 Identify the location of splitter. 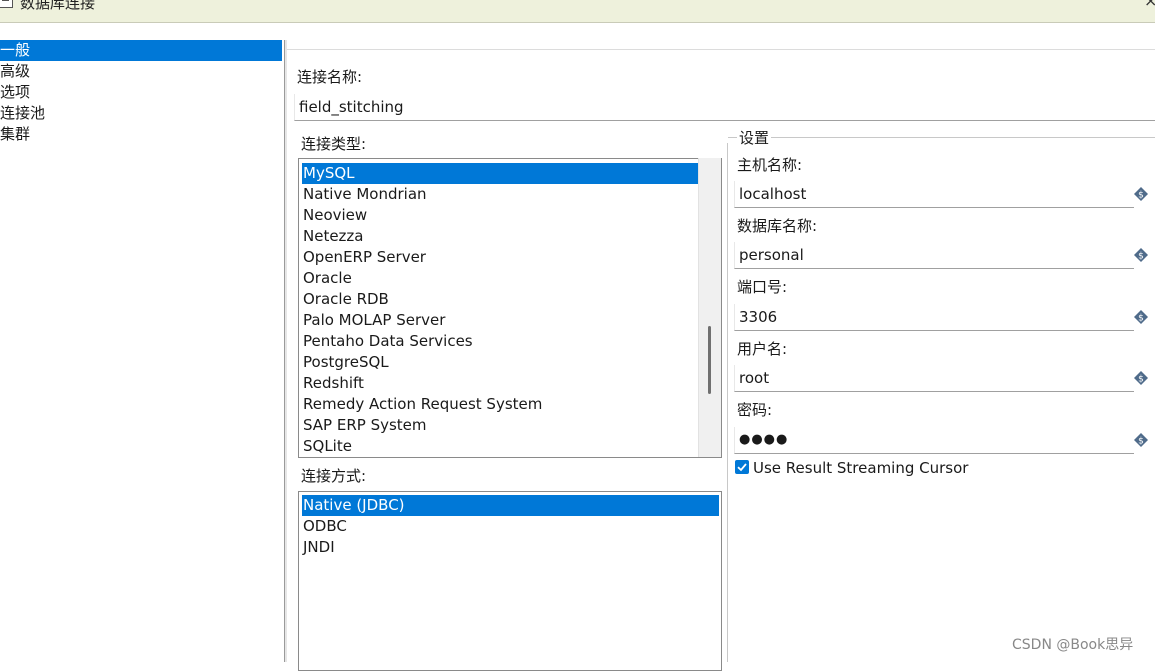
(286, 351).